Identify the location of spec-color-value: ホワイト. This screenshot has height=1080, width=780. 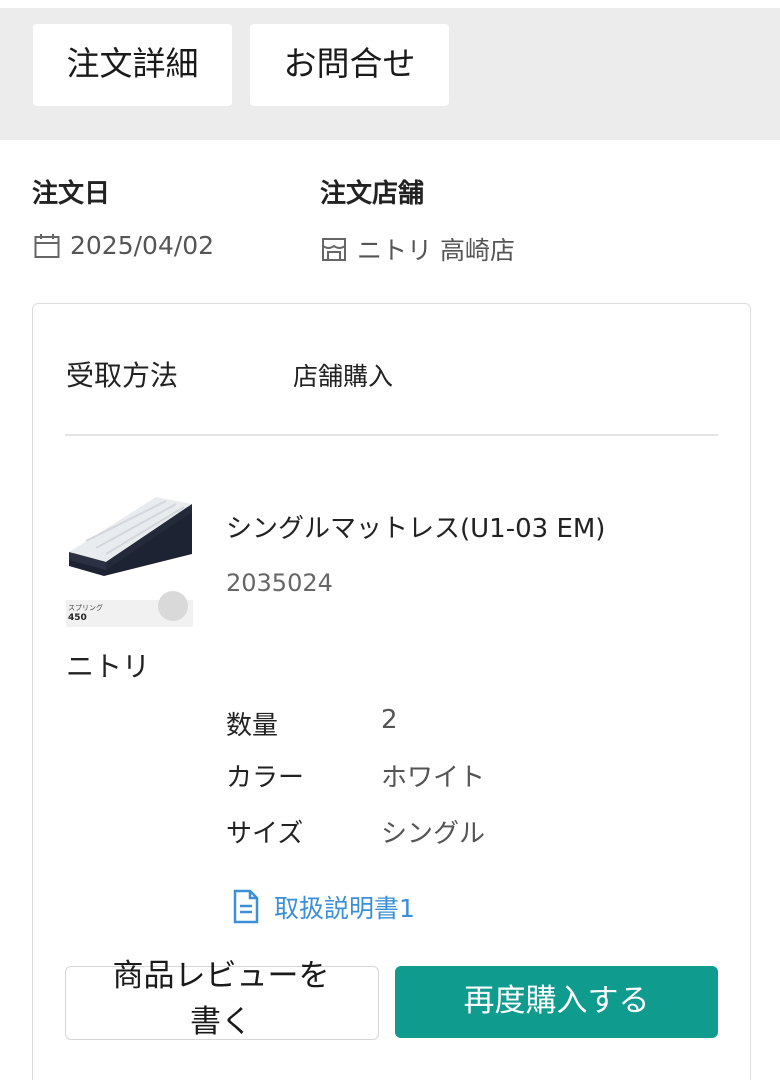
(433, 778).